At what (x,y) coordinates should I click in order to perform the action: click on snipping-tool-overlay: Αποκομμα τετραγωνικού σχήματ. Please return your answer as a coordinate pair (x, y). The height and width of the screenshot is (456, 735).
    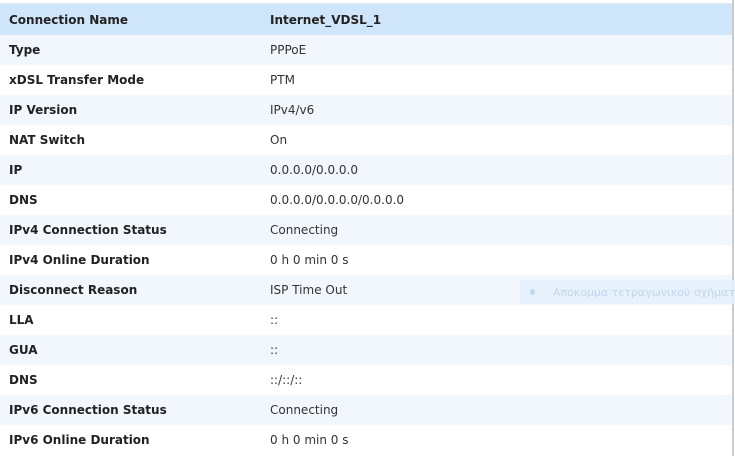
    Looking at the image, I should click on (627, 292).